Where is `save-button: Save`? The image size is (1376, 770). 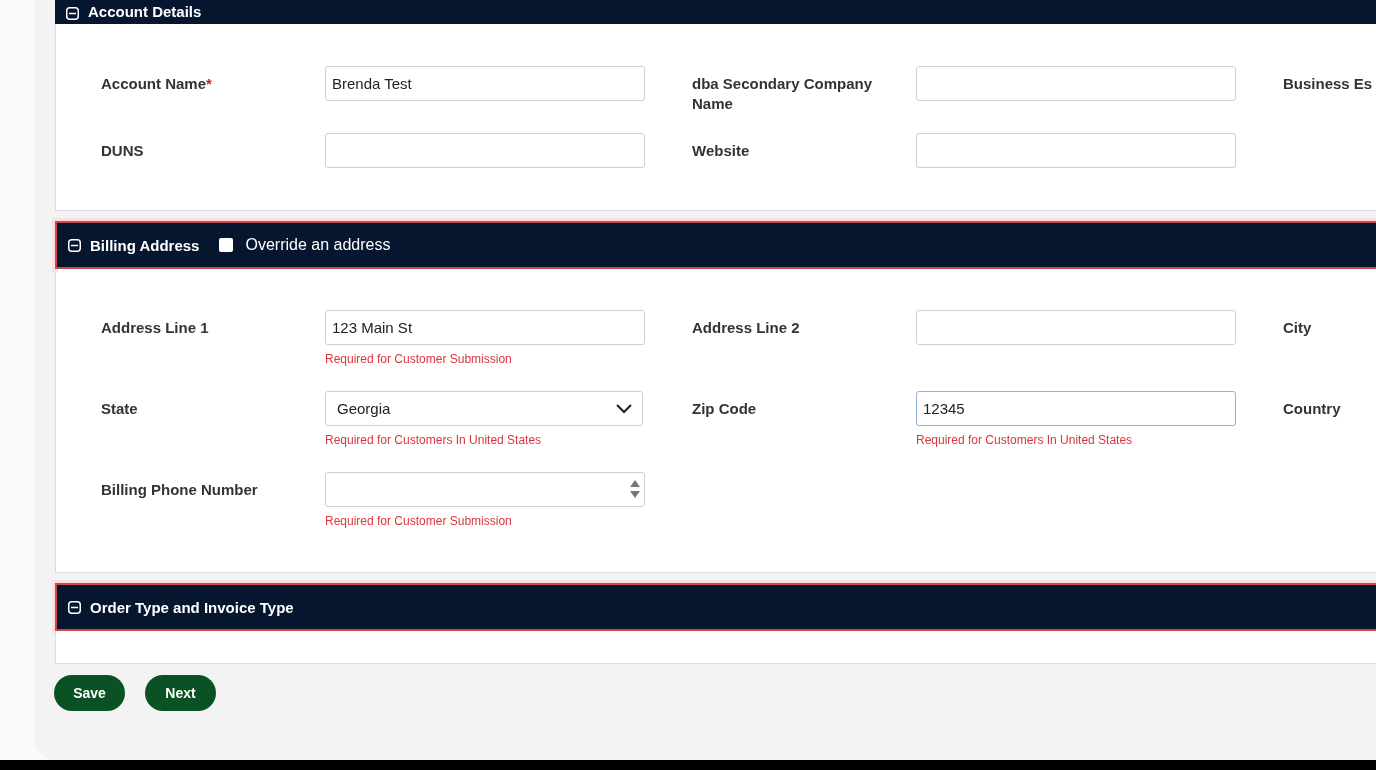
save-button: Save is located at coordinates (89, 693).